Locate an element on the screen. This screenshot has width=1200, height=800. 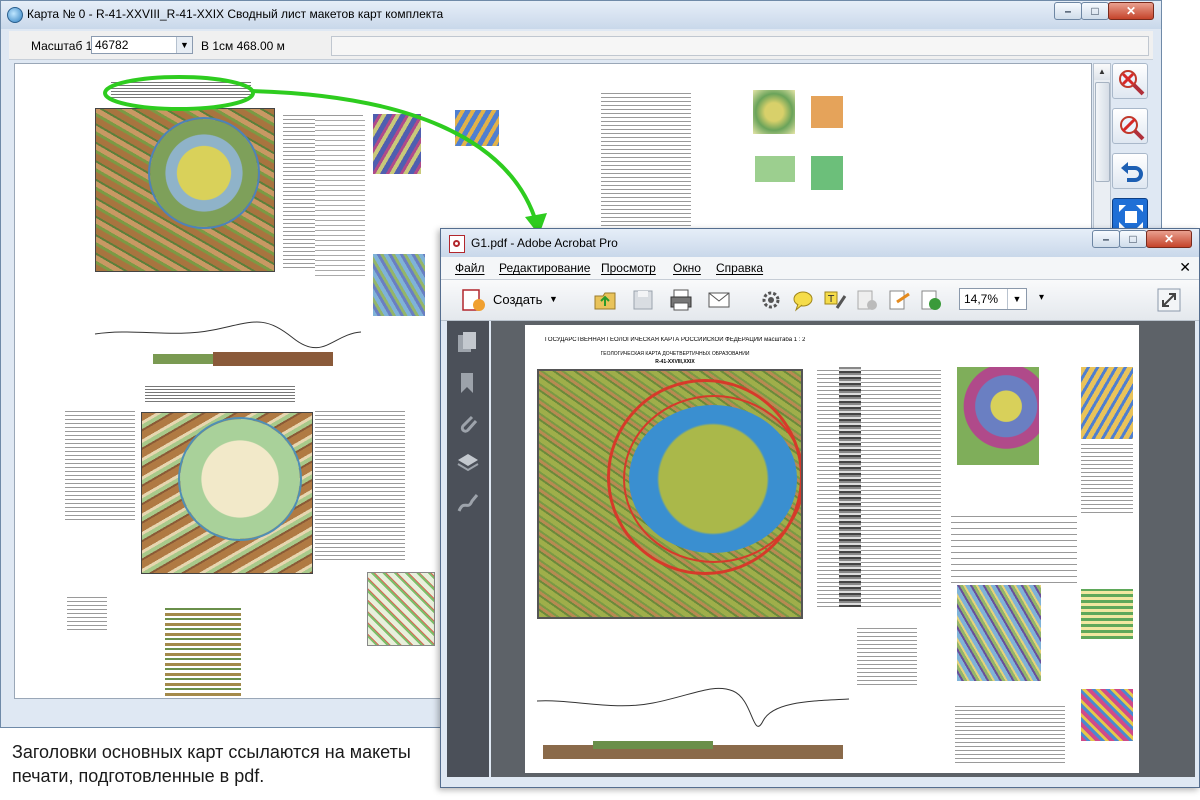
acrobat-minimize-button: – is located at coordinates (1106, 239).